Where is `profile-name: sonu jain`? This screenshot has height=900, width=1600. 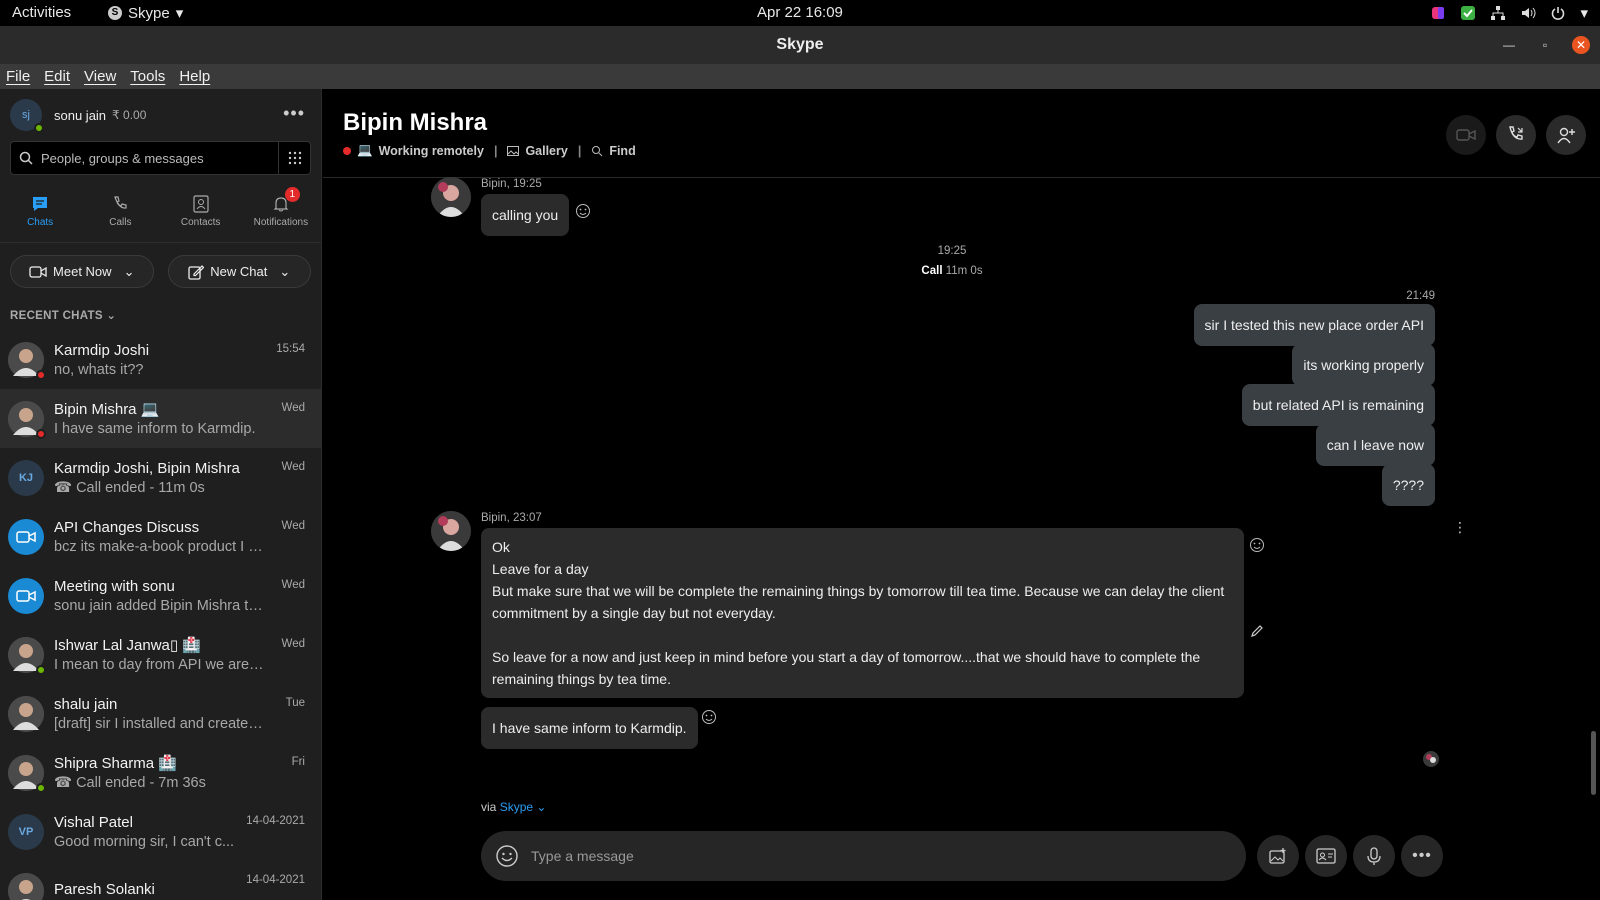 profile-name: sonu jain is located at coordinates (80, 115).